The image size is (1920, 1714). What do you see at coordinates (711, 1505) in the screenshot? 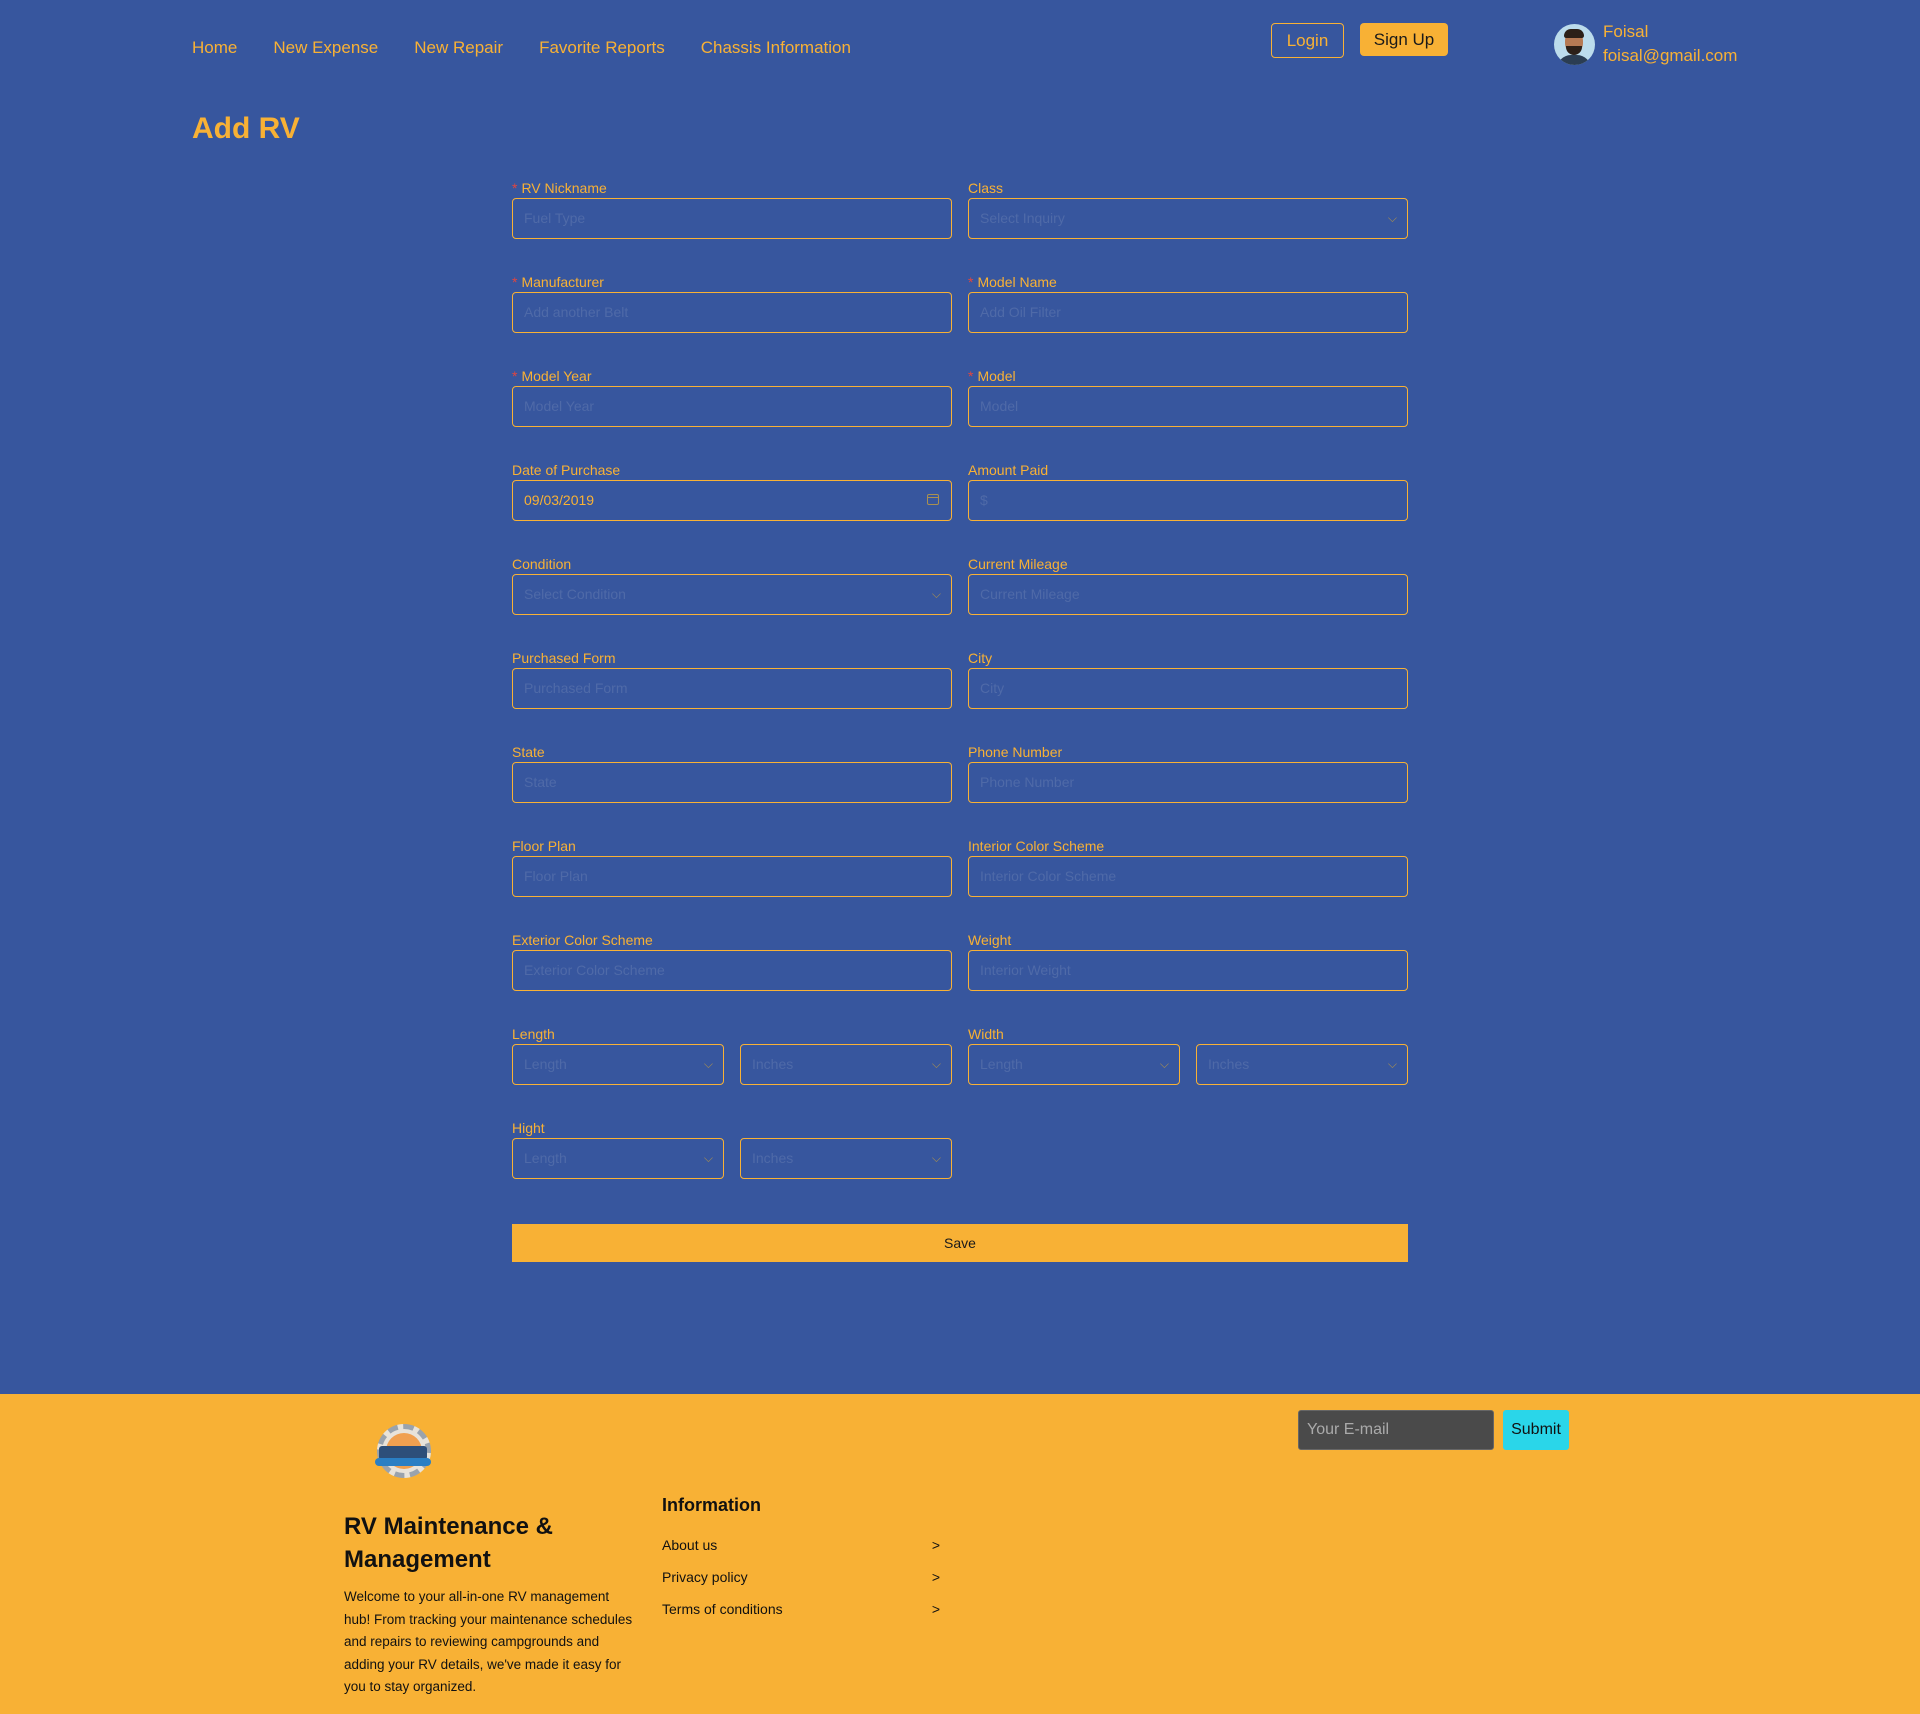
I see `info-title: Information` at bounding box center [711, 1505].